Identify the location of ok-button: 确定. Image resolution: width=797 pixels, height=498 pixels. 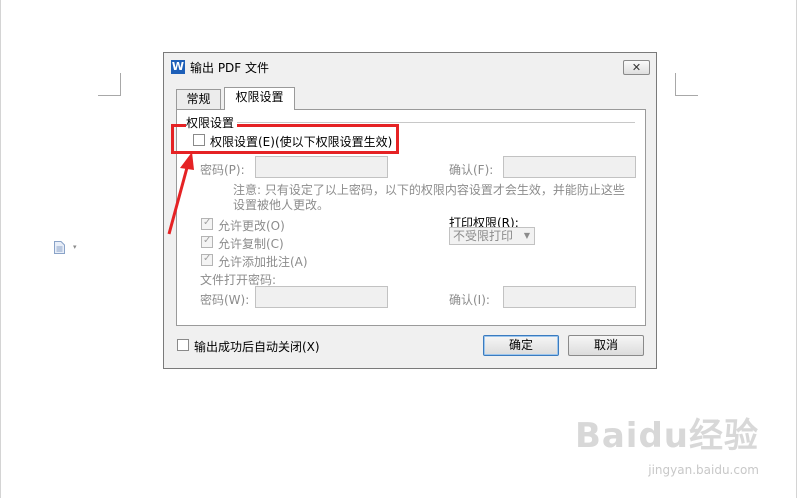
(521, 345).